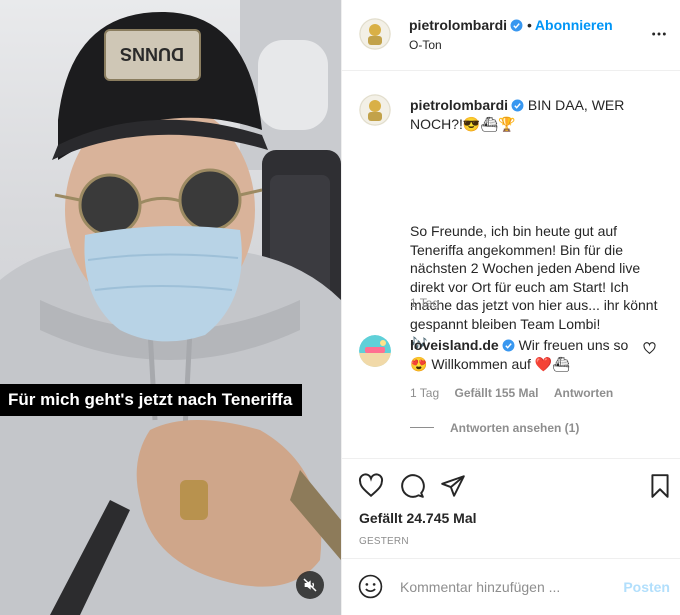 Image resolution: width=680 pixels, height=615 pixels. Describe the element at coordinates (152, 54) in the screenshot. I see `svg-text: DUNNS` at that location.